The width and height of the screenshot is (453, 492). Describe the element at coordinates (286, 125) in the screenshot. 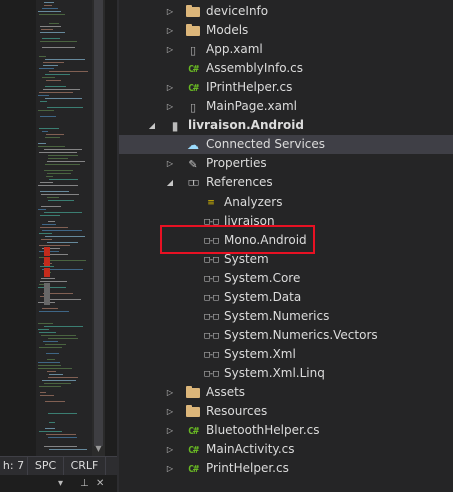

I see `tree-item: ◢ ▮ livraison.Android` at that location.